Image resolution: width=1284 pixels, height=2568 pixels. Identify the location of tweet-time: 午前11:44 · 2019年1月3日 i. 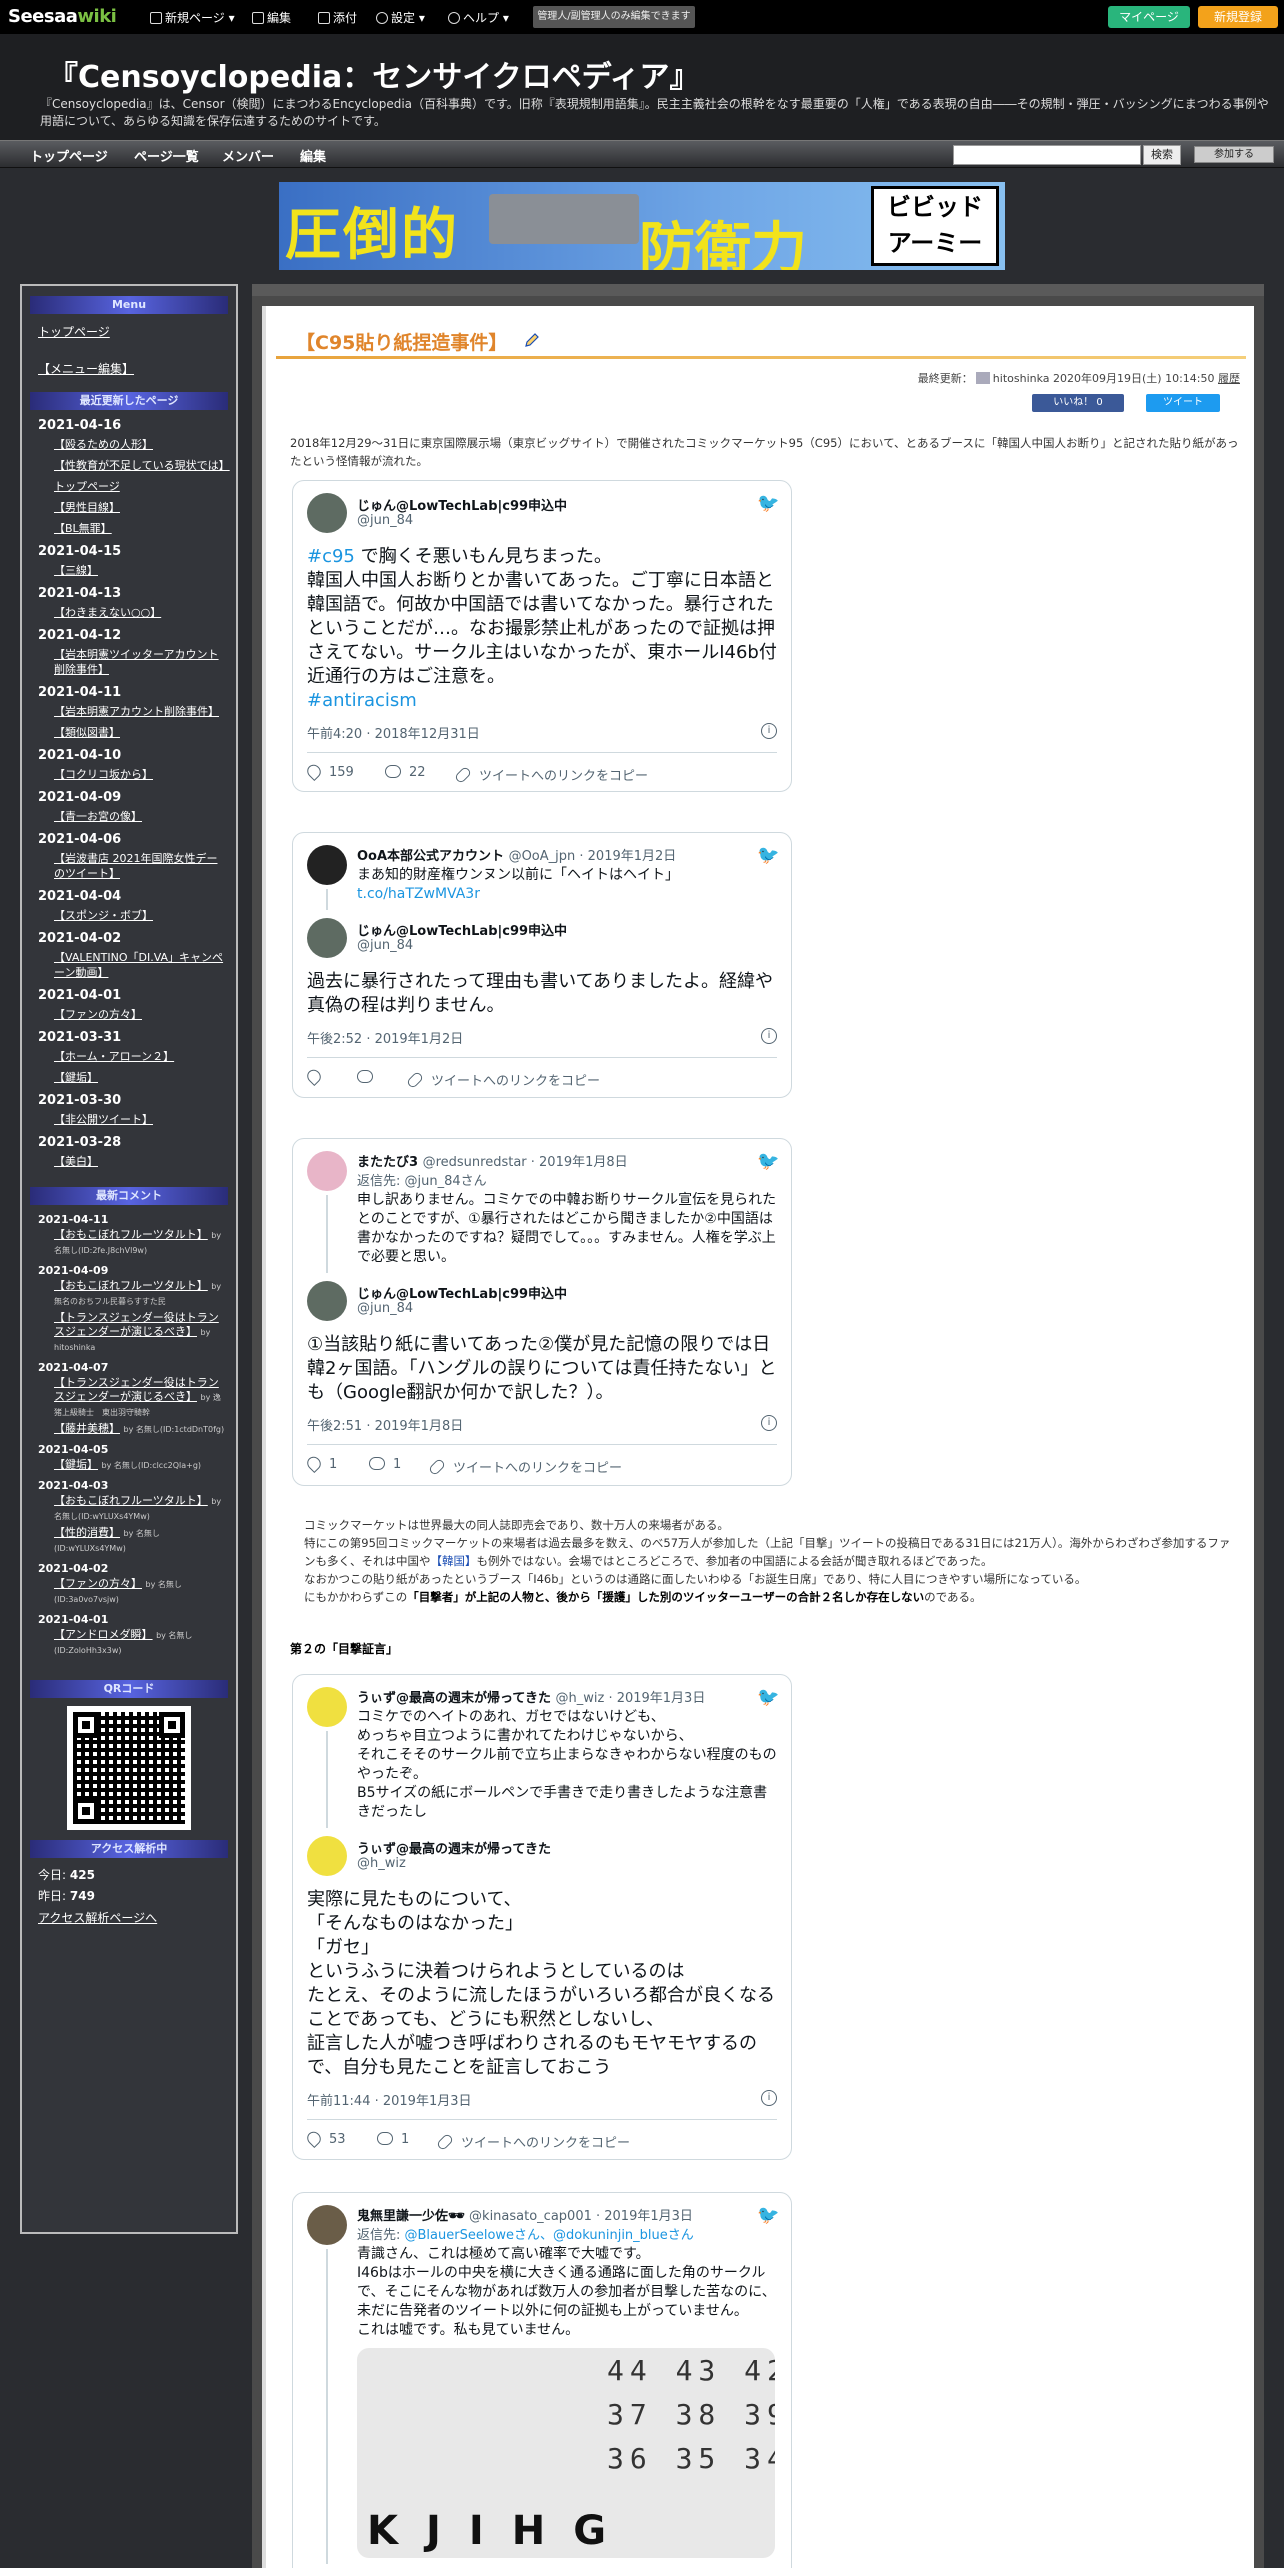
(542, 2099).